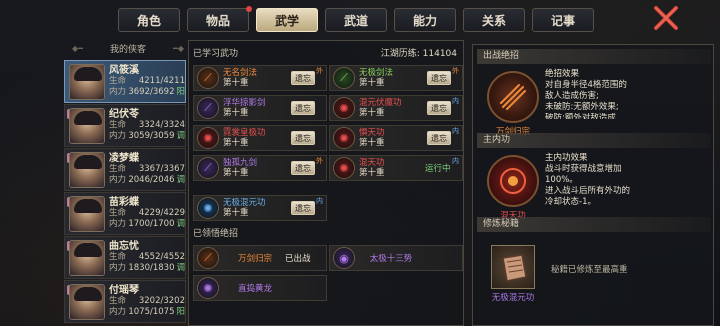 The height and width of the screenshot is (326, 720). Describe the element at coordinates (562, 74) in the screenshot. I see `ultimate-effect-title: 绝招效果` at that location.